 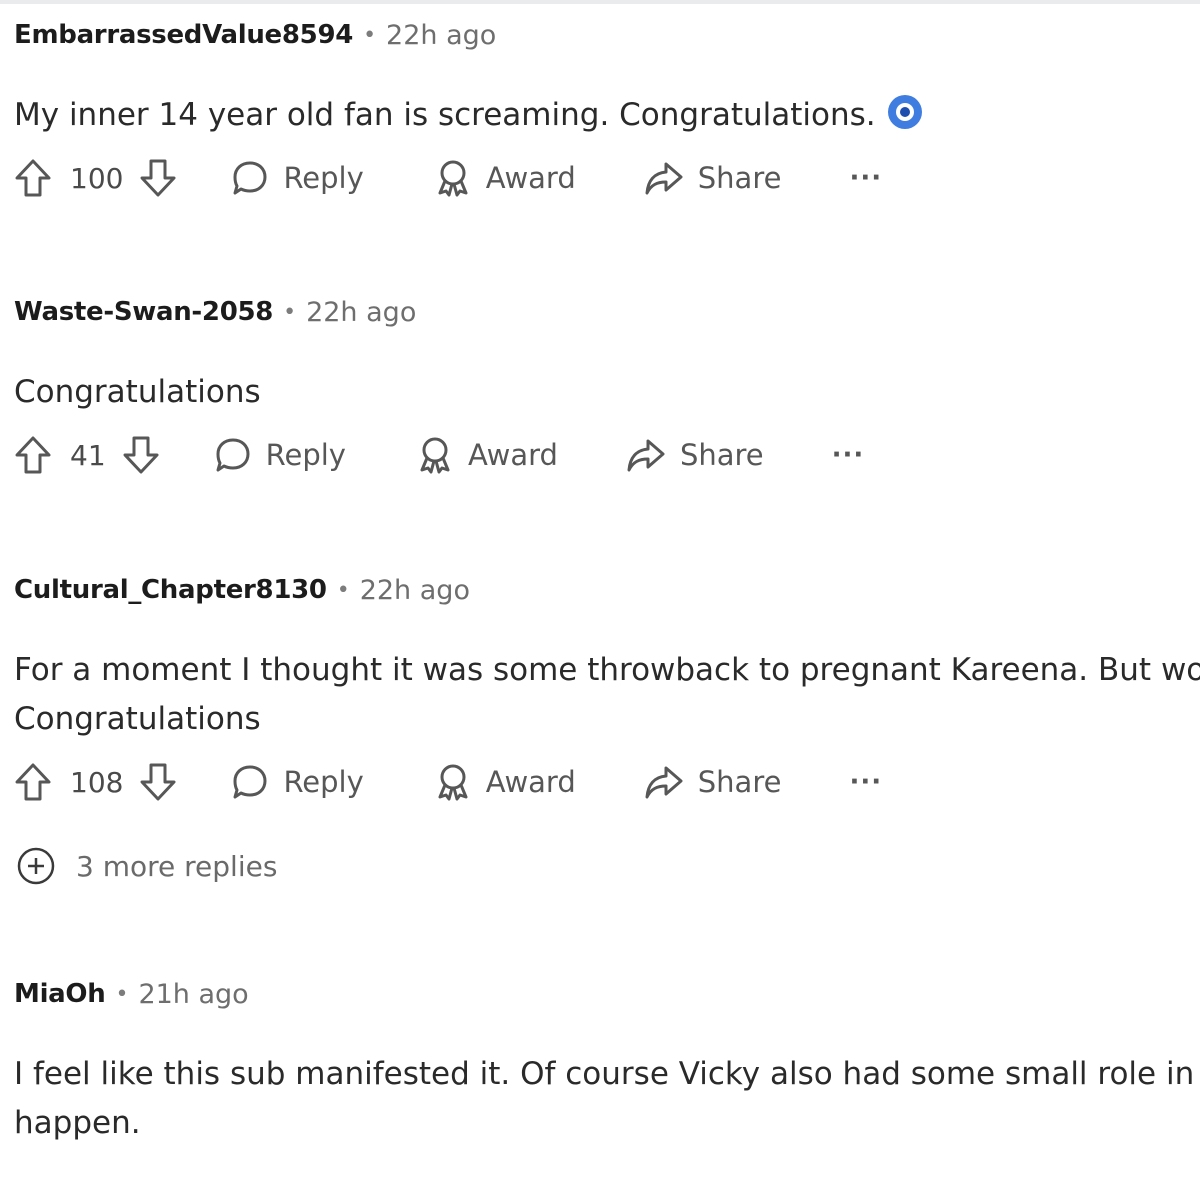 I want to click on more-replies-button: 3 more replies, so click(x=146, y=866).